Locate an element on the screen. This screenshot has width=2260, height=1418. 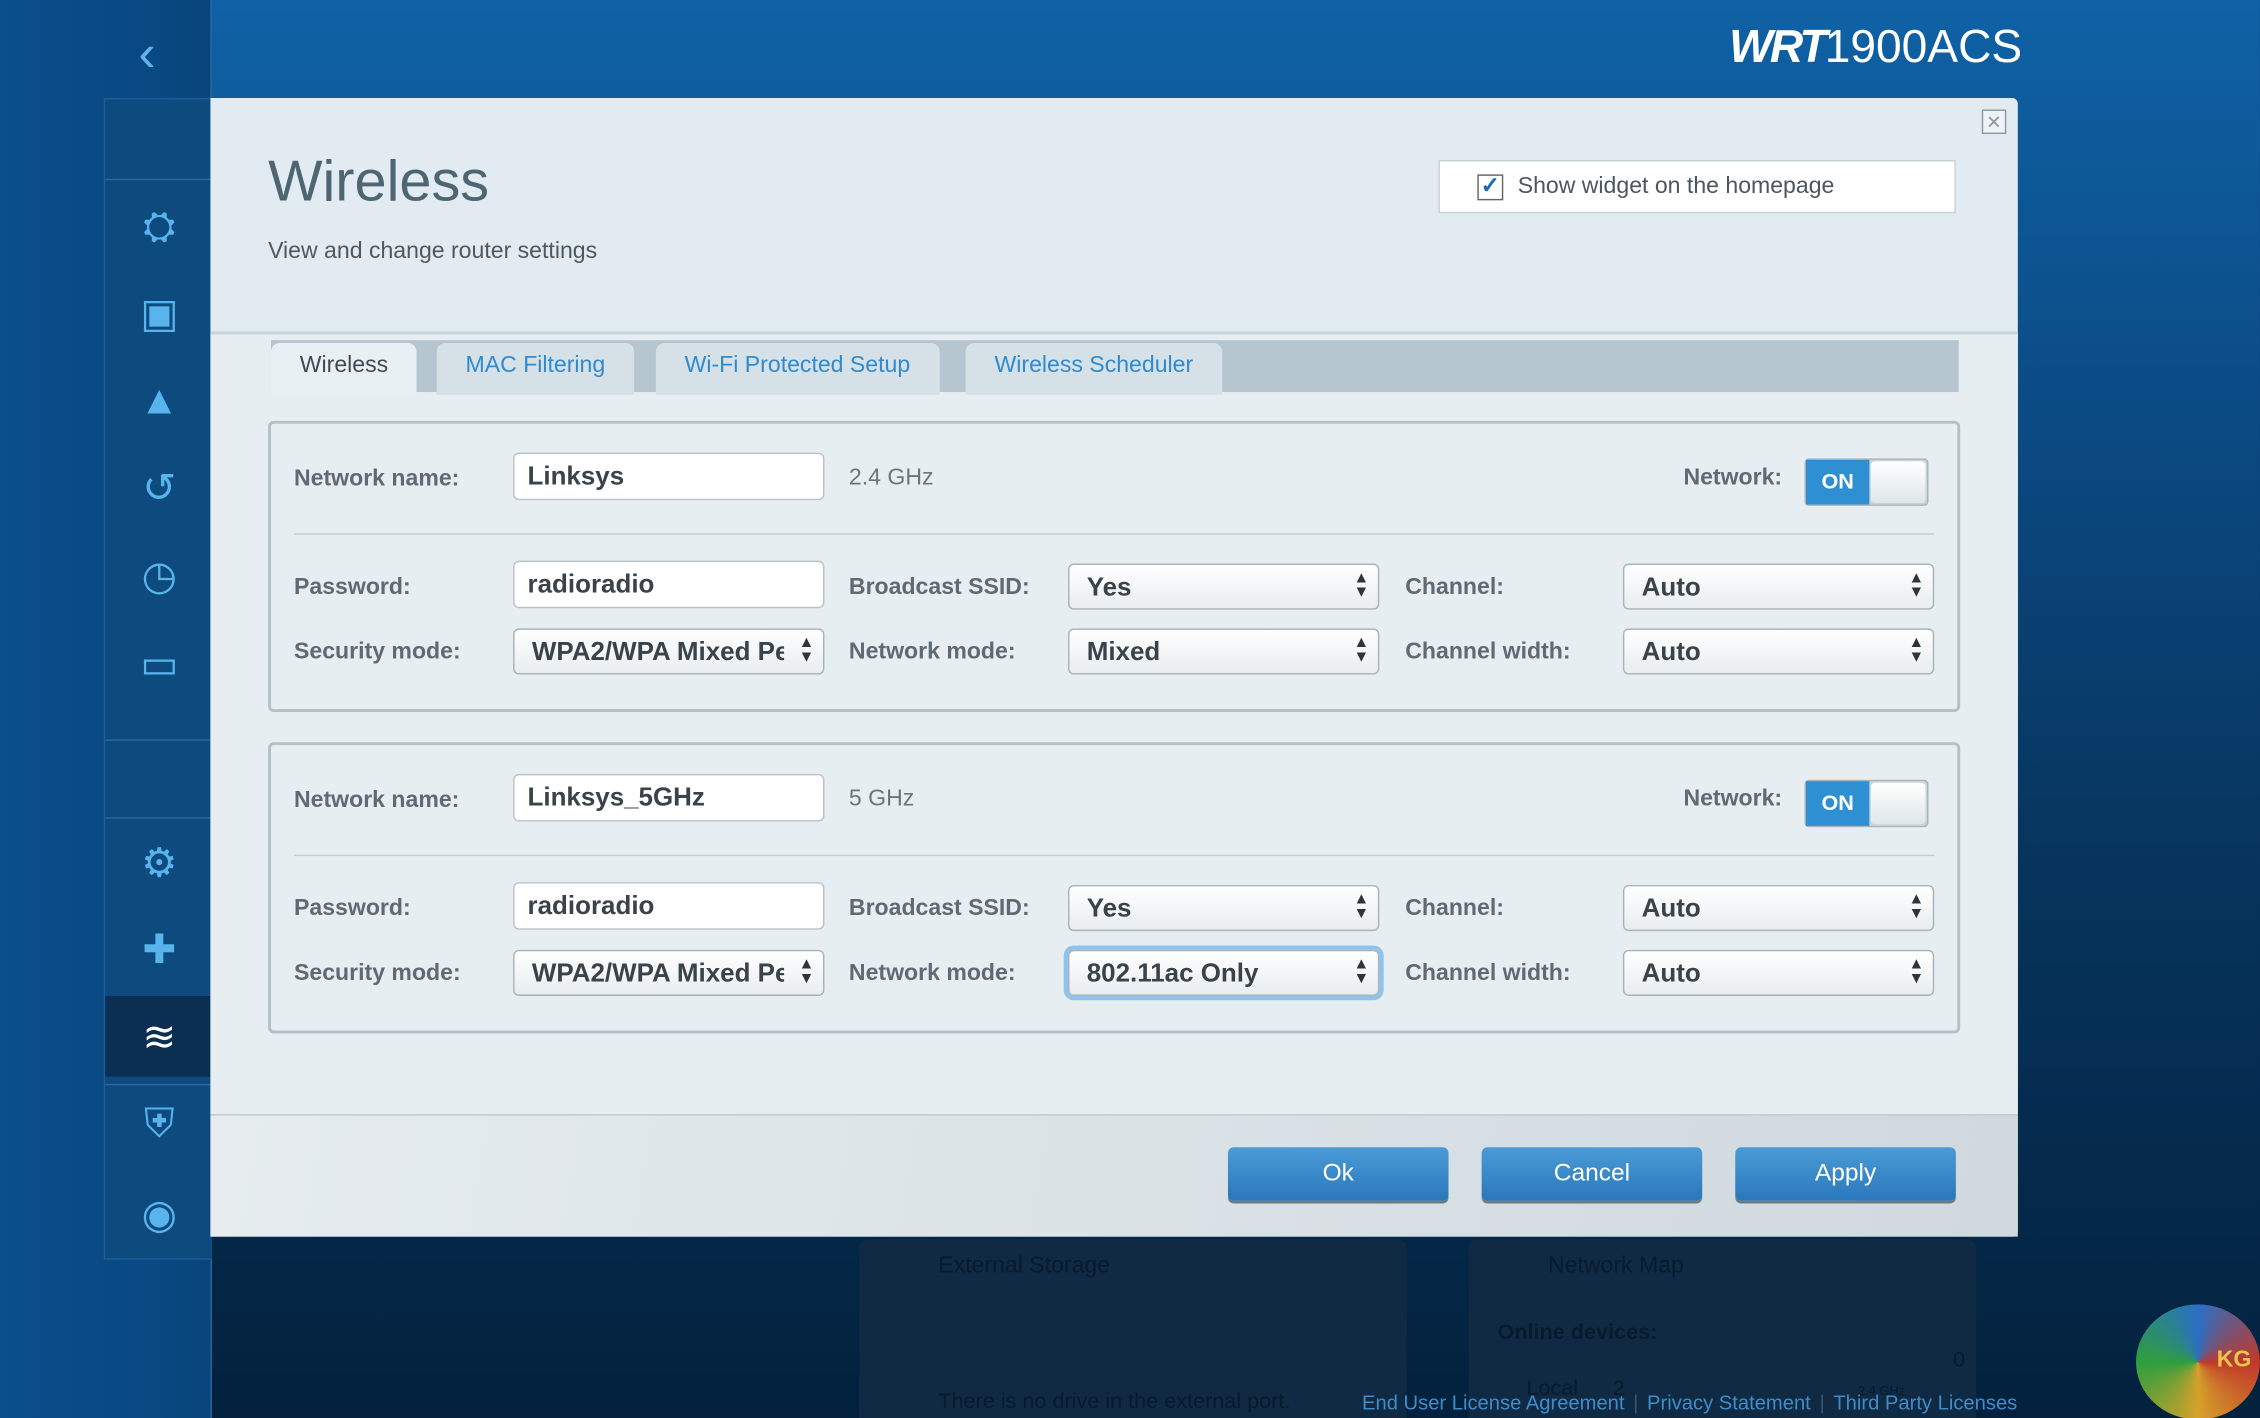
checkbox-checked-icon: ✓ is located at coordinates (1490, 186).